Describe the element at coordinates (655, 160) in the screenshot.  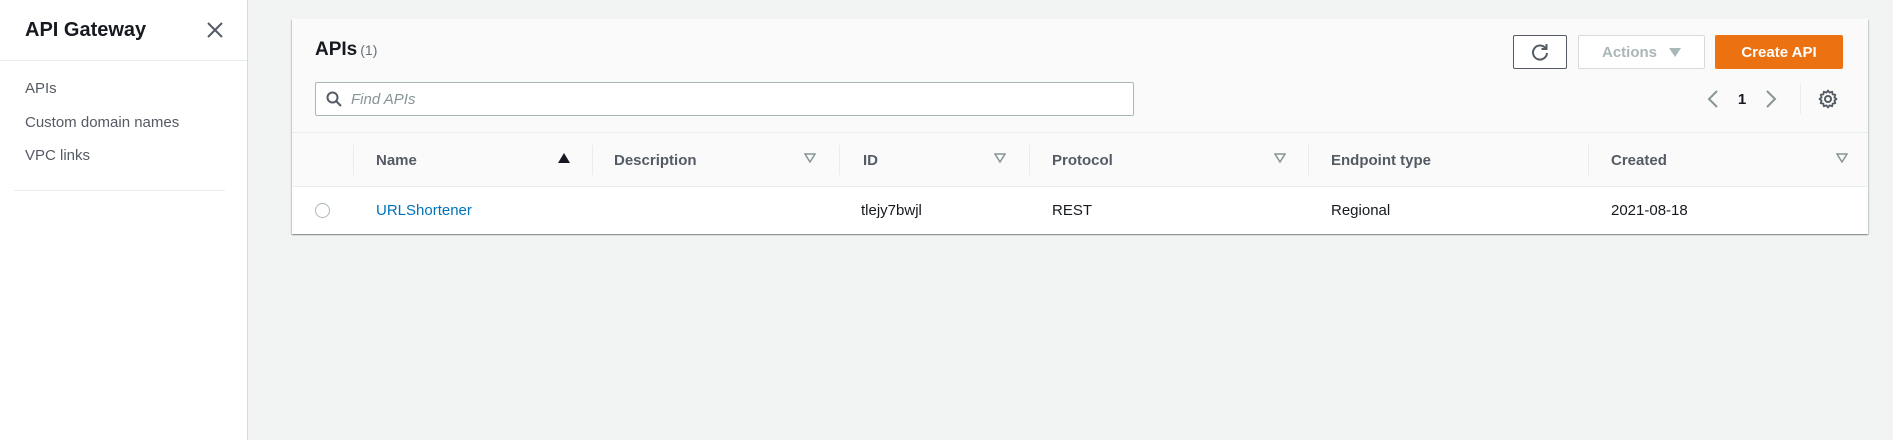
I see `column-header-description: Description` at that location.